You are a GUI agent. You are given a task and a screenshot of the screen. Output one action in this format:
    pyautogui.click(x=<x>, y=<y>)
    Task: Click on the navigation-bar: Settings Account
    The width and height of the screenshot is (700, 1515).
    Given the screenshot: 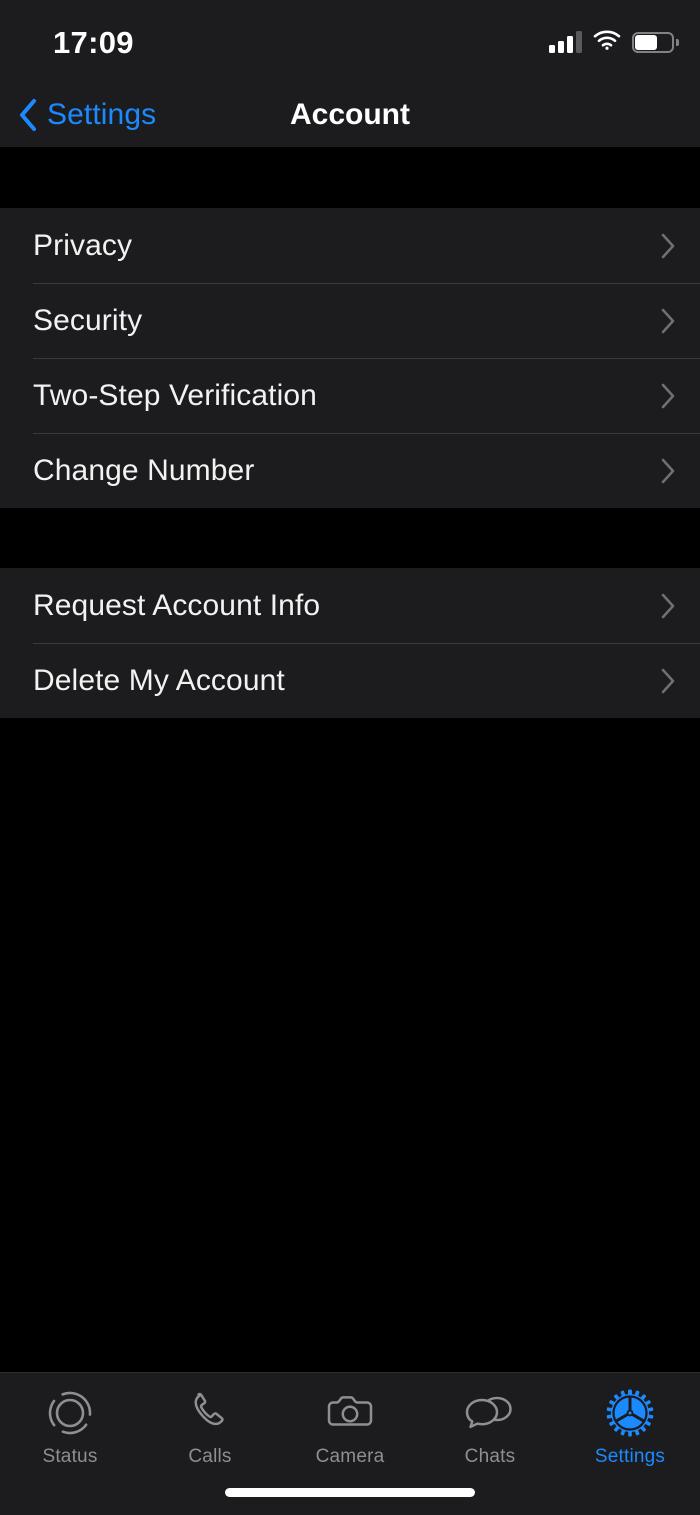 What is the action you would take?
    pyautogui.click(x=350, y=115)
    